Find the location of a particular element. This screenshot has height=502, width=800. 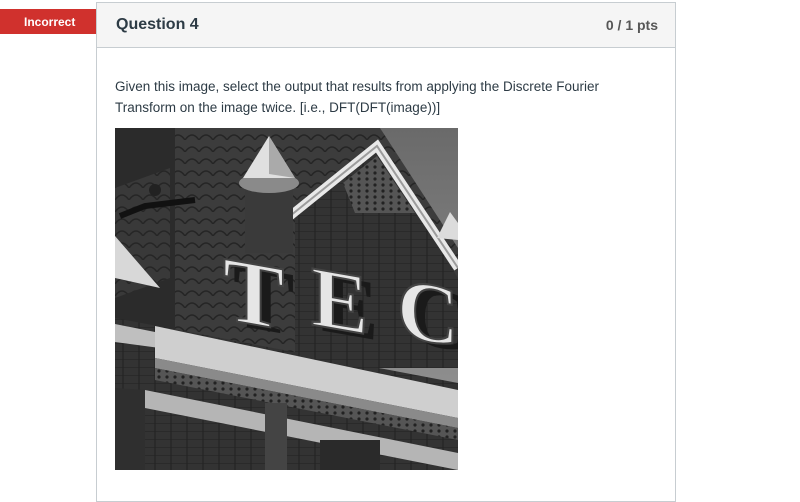

incorrect-badge: Incorrect is located at coordinates (48, 21).